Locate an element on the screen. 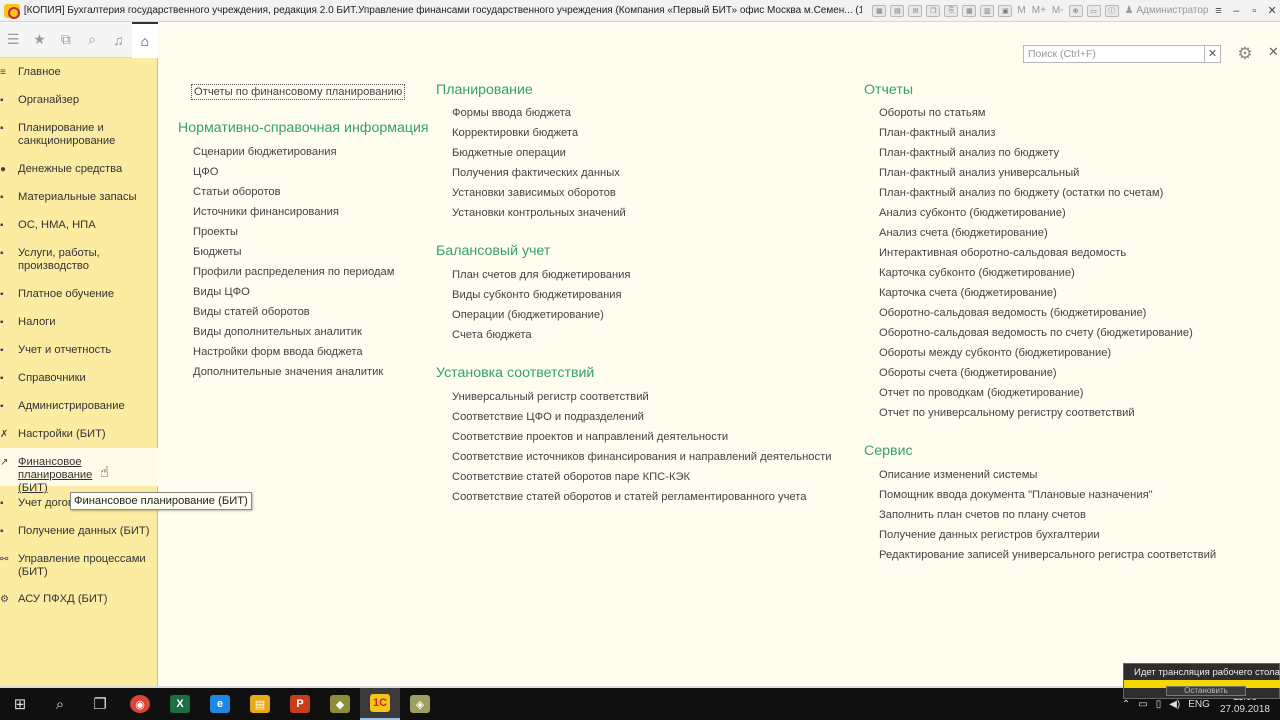 Image resolution: width=1280 pixels, height=720 pixels. info-icon: ⓘ is located at coordinates (1111, 10).